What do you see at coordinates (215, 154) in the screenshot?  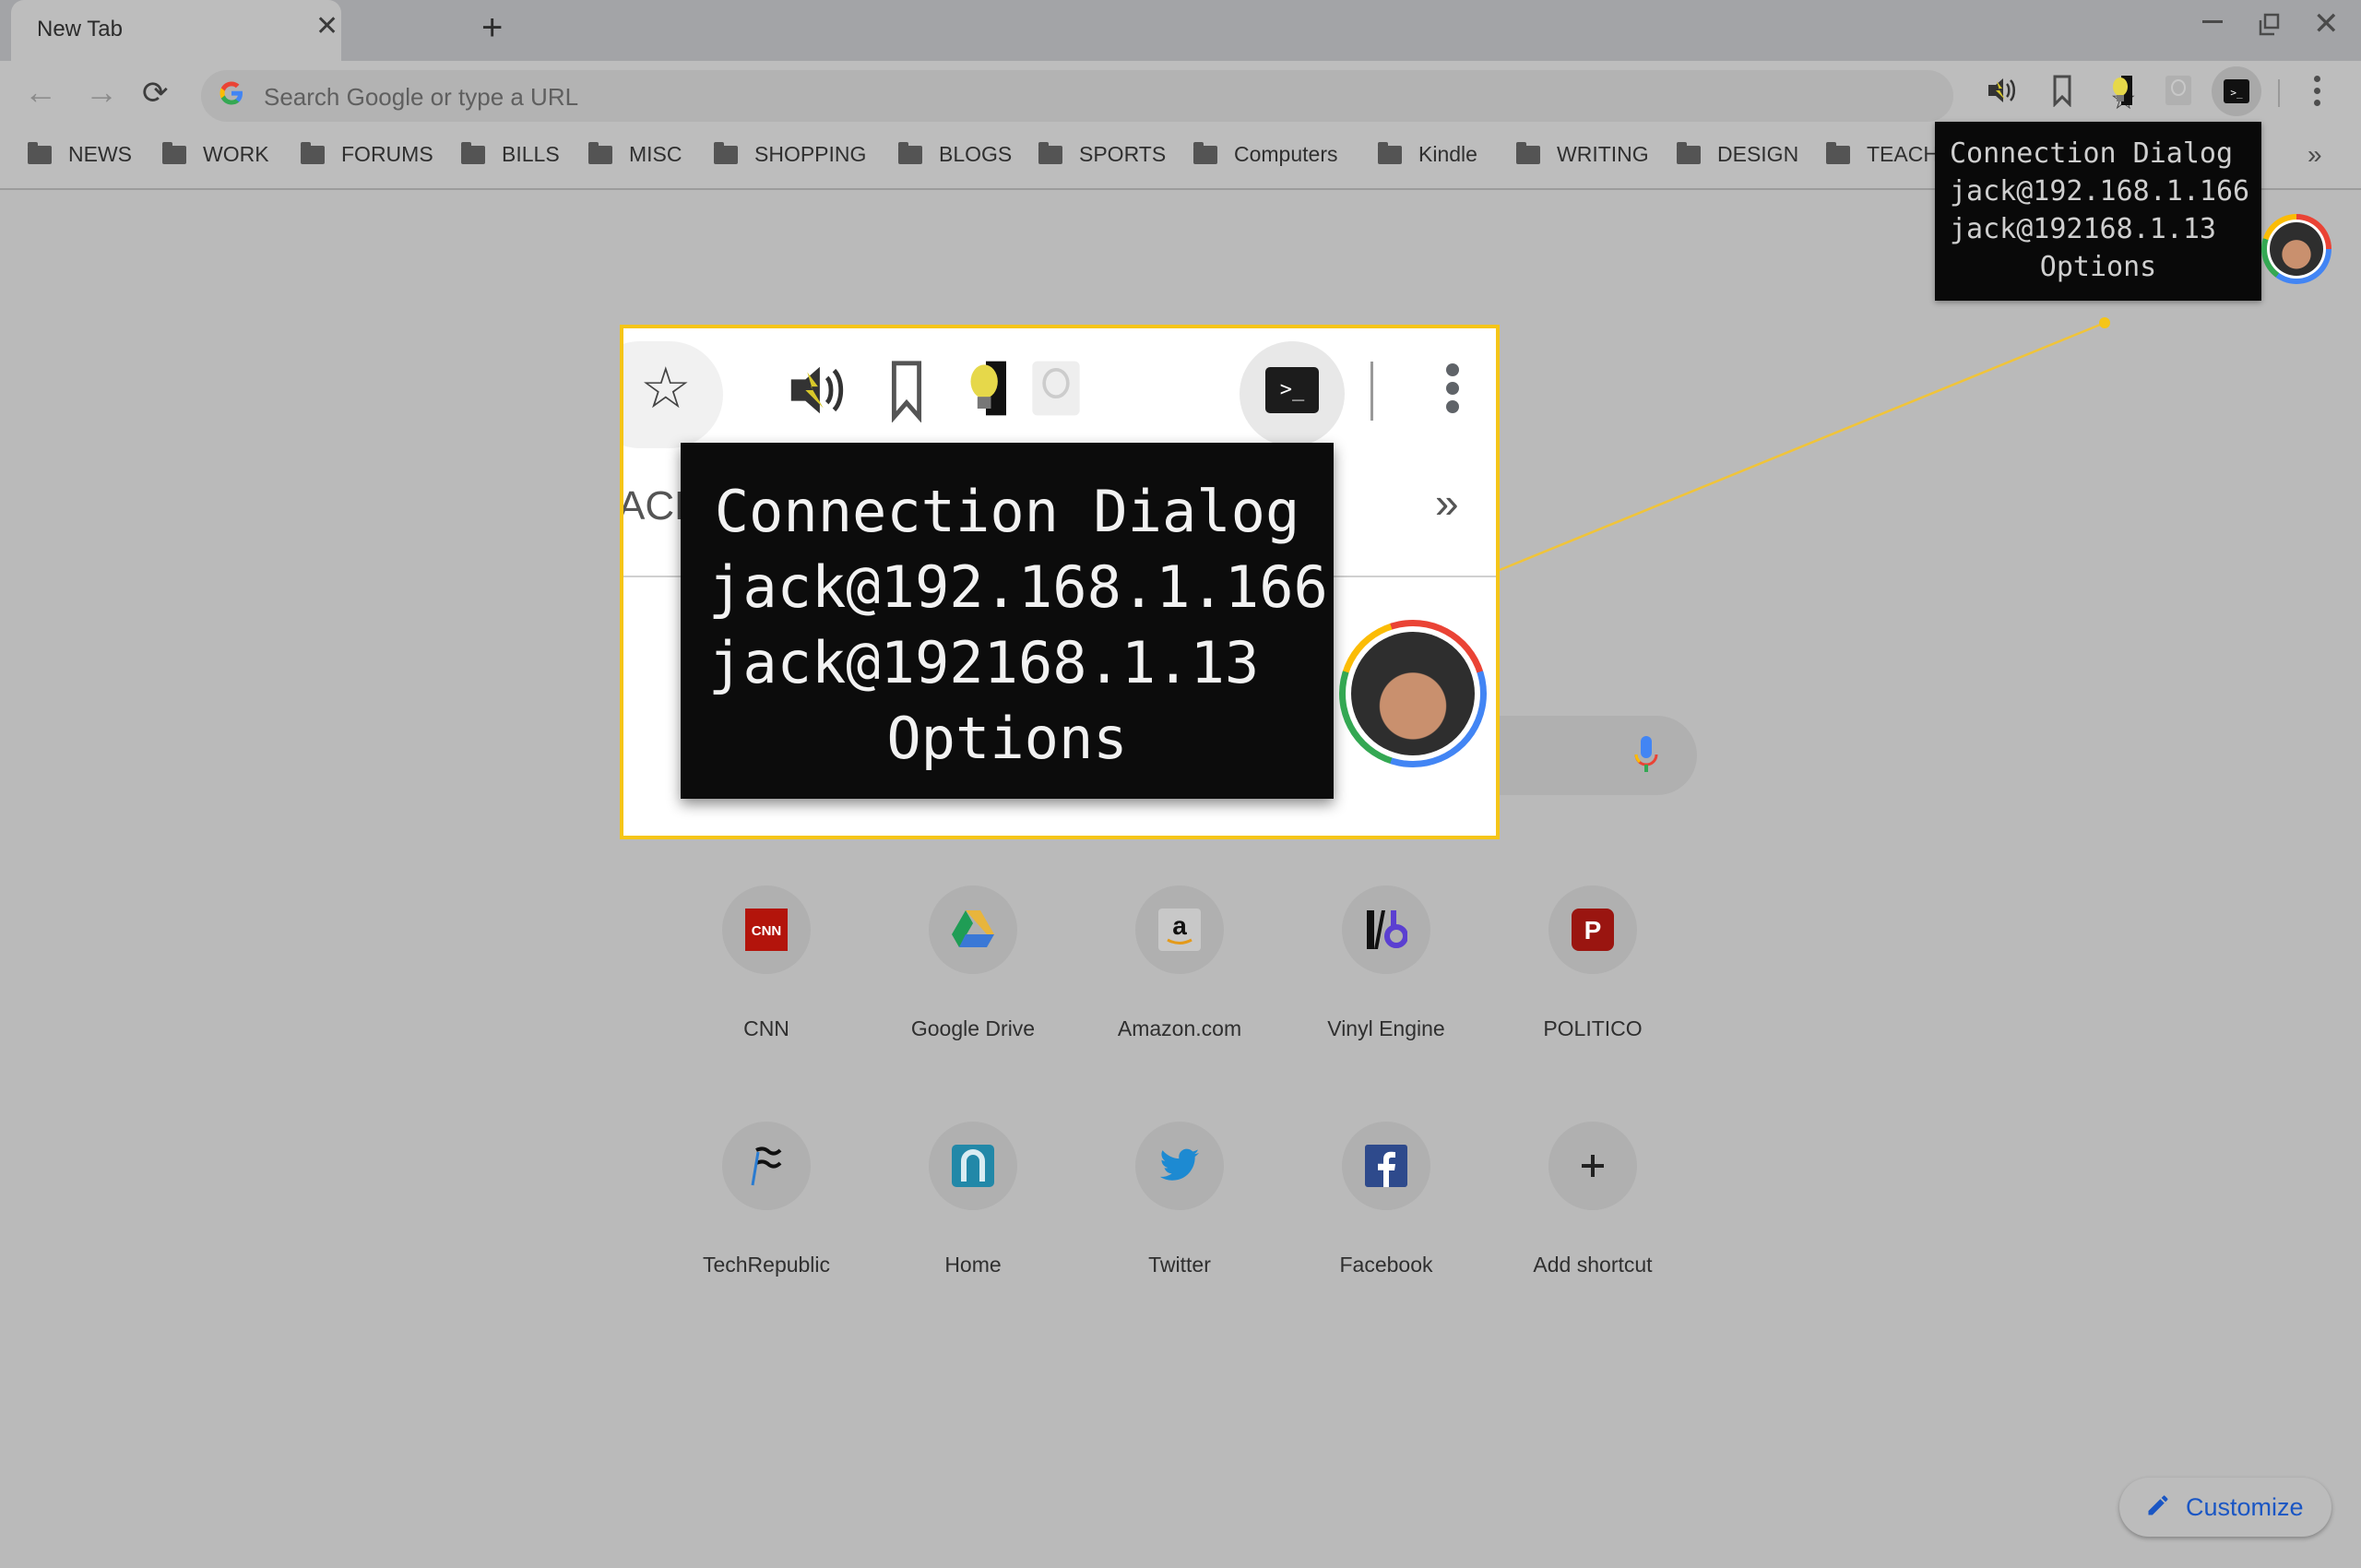 I see `bookmark-folder: WORK` at bounding box center [215, 154].